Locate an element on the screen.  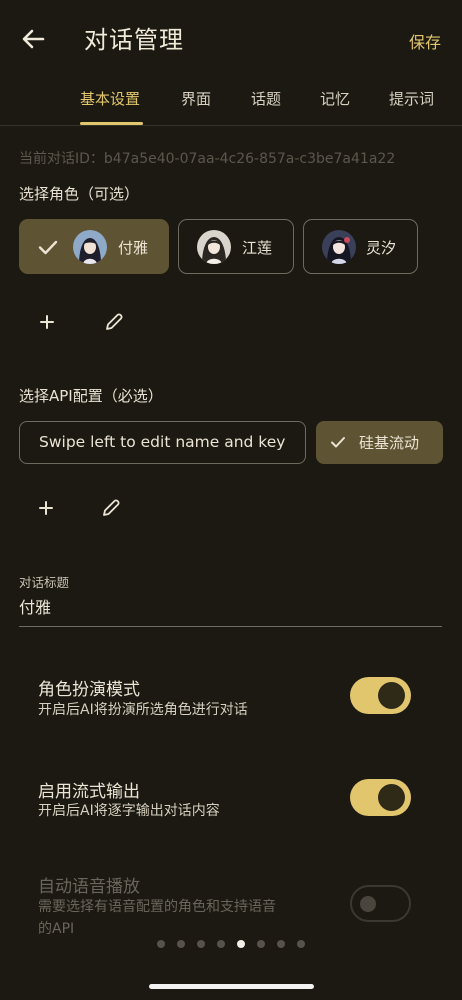
setting-description-line2: 的API is located at coordinates (56, 929).